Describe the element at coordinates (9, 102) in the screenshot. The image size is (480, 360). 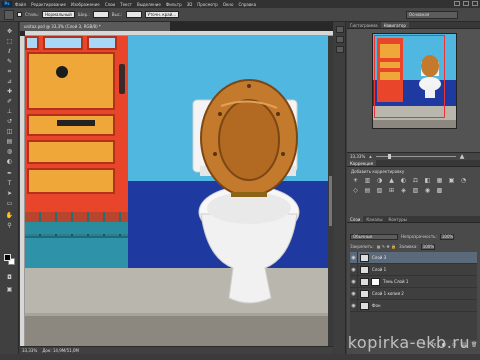
I see `brush-tool-icon: ✐` at that location.